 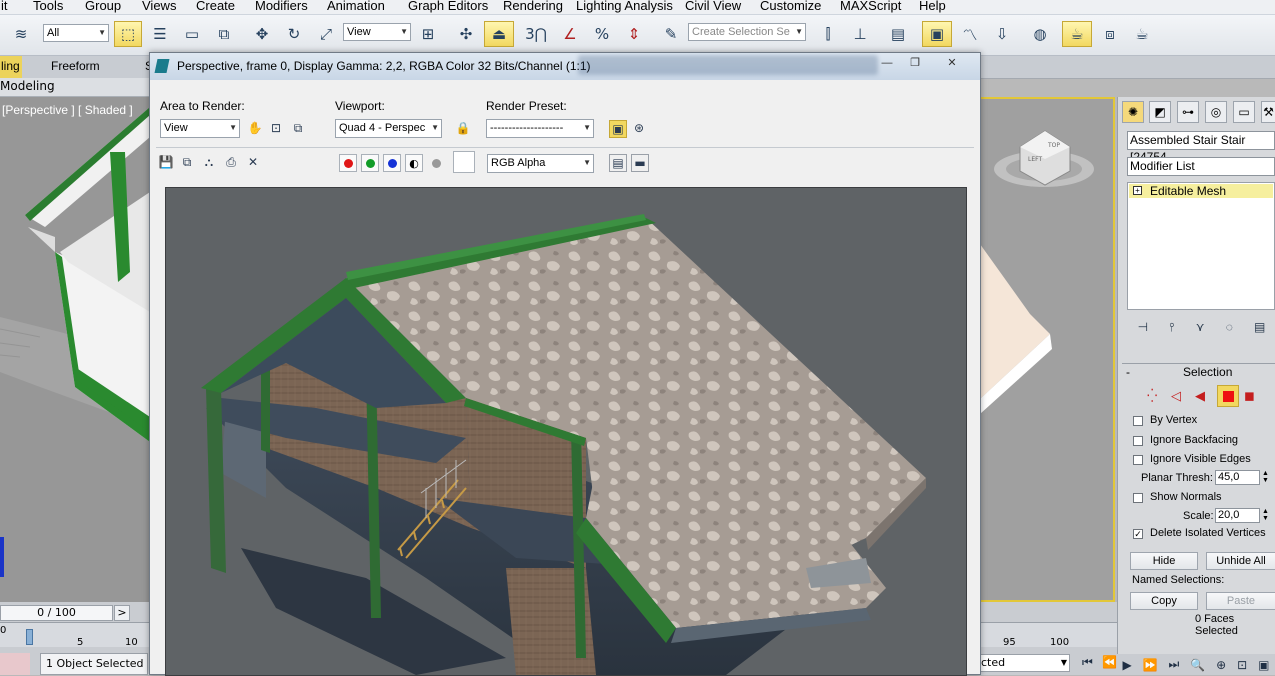 What do you see at coordinates (48, 6) in the screenshot?
I see `menu-item-tools: Tools` at bounding box center [48, 6].